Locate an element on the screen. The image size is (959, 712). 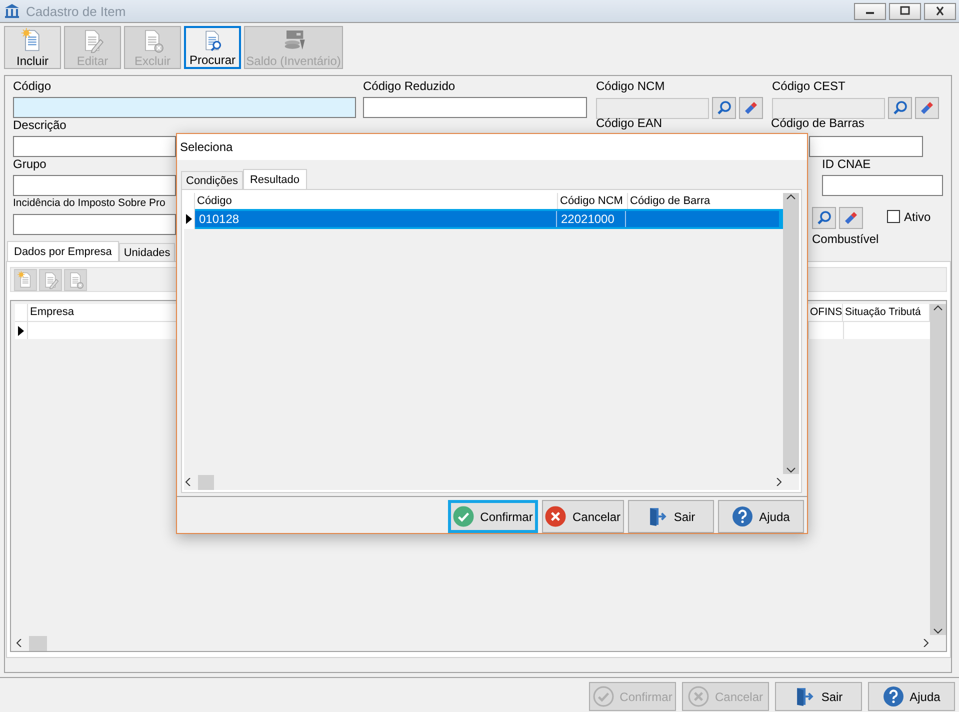
dialog-title: Seleciona is located at coordinates (492, 147).